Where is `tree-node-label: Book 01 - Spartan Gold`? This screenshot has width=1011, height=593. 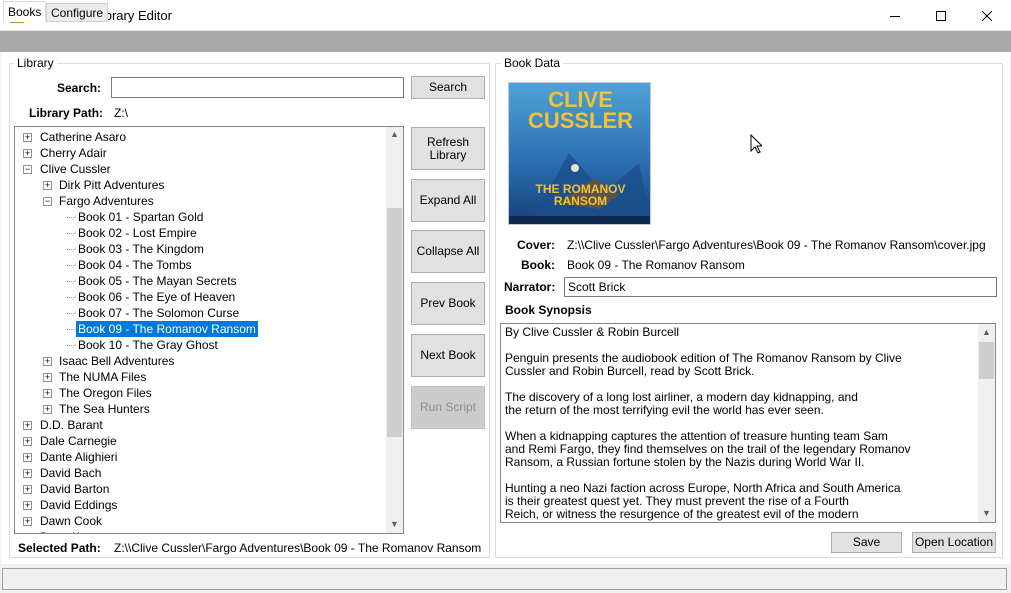
tree-node-label: Book 01 - Spartan Gold is located at coordinates (140, 217).